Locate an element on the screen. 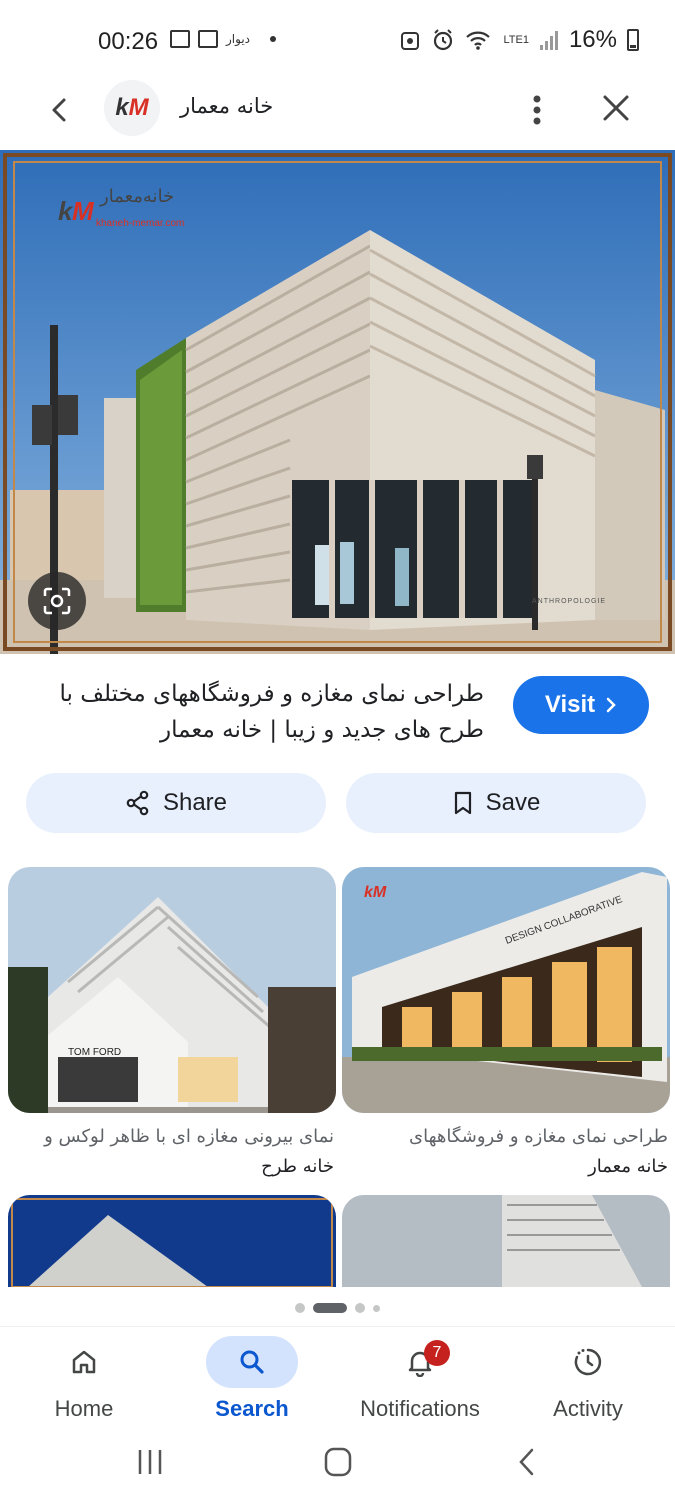 The height and width of the screenshot is (1500, 675). status-right-icons: LTE1 16% is located at coordinates (519, 40).